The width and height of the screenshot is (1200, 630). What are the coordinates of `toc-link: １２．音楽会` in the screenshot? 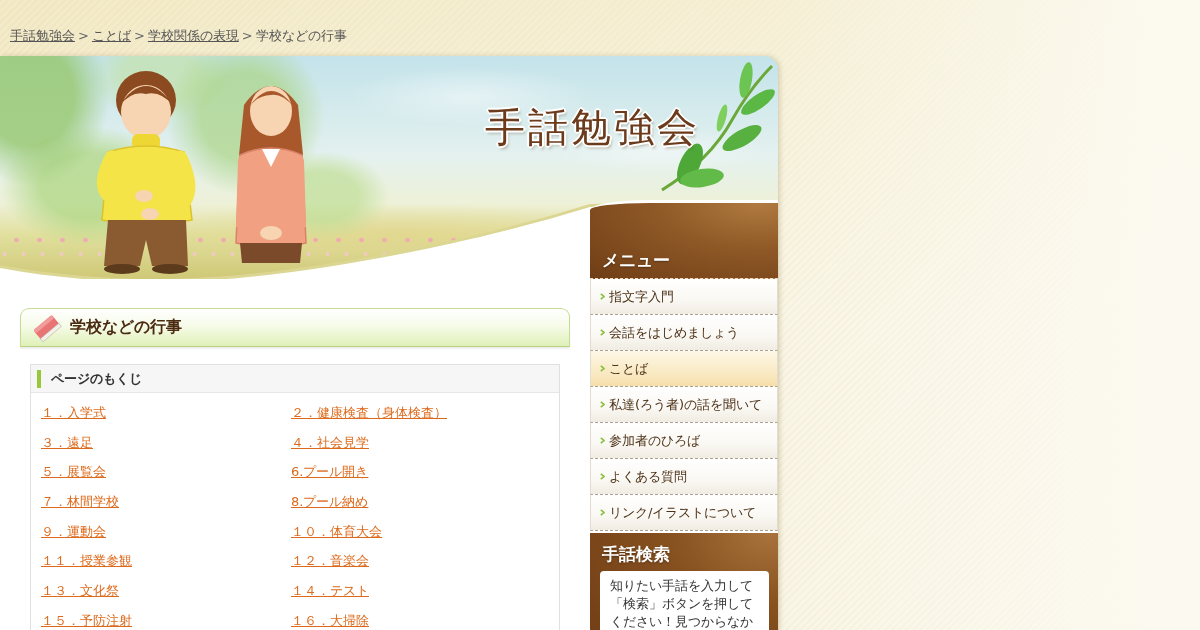 It's located at (330, 561).